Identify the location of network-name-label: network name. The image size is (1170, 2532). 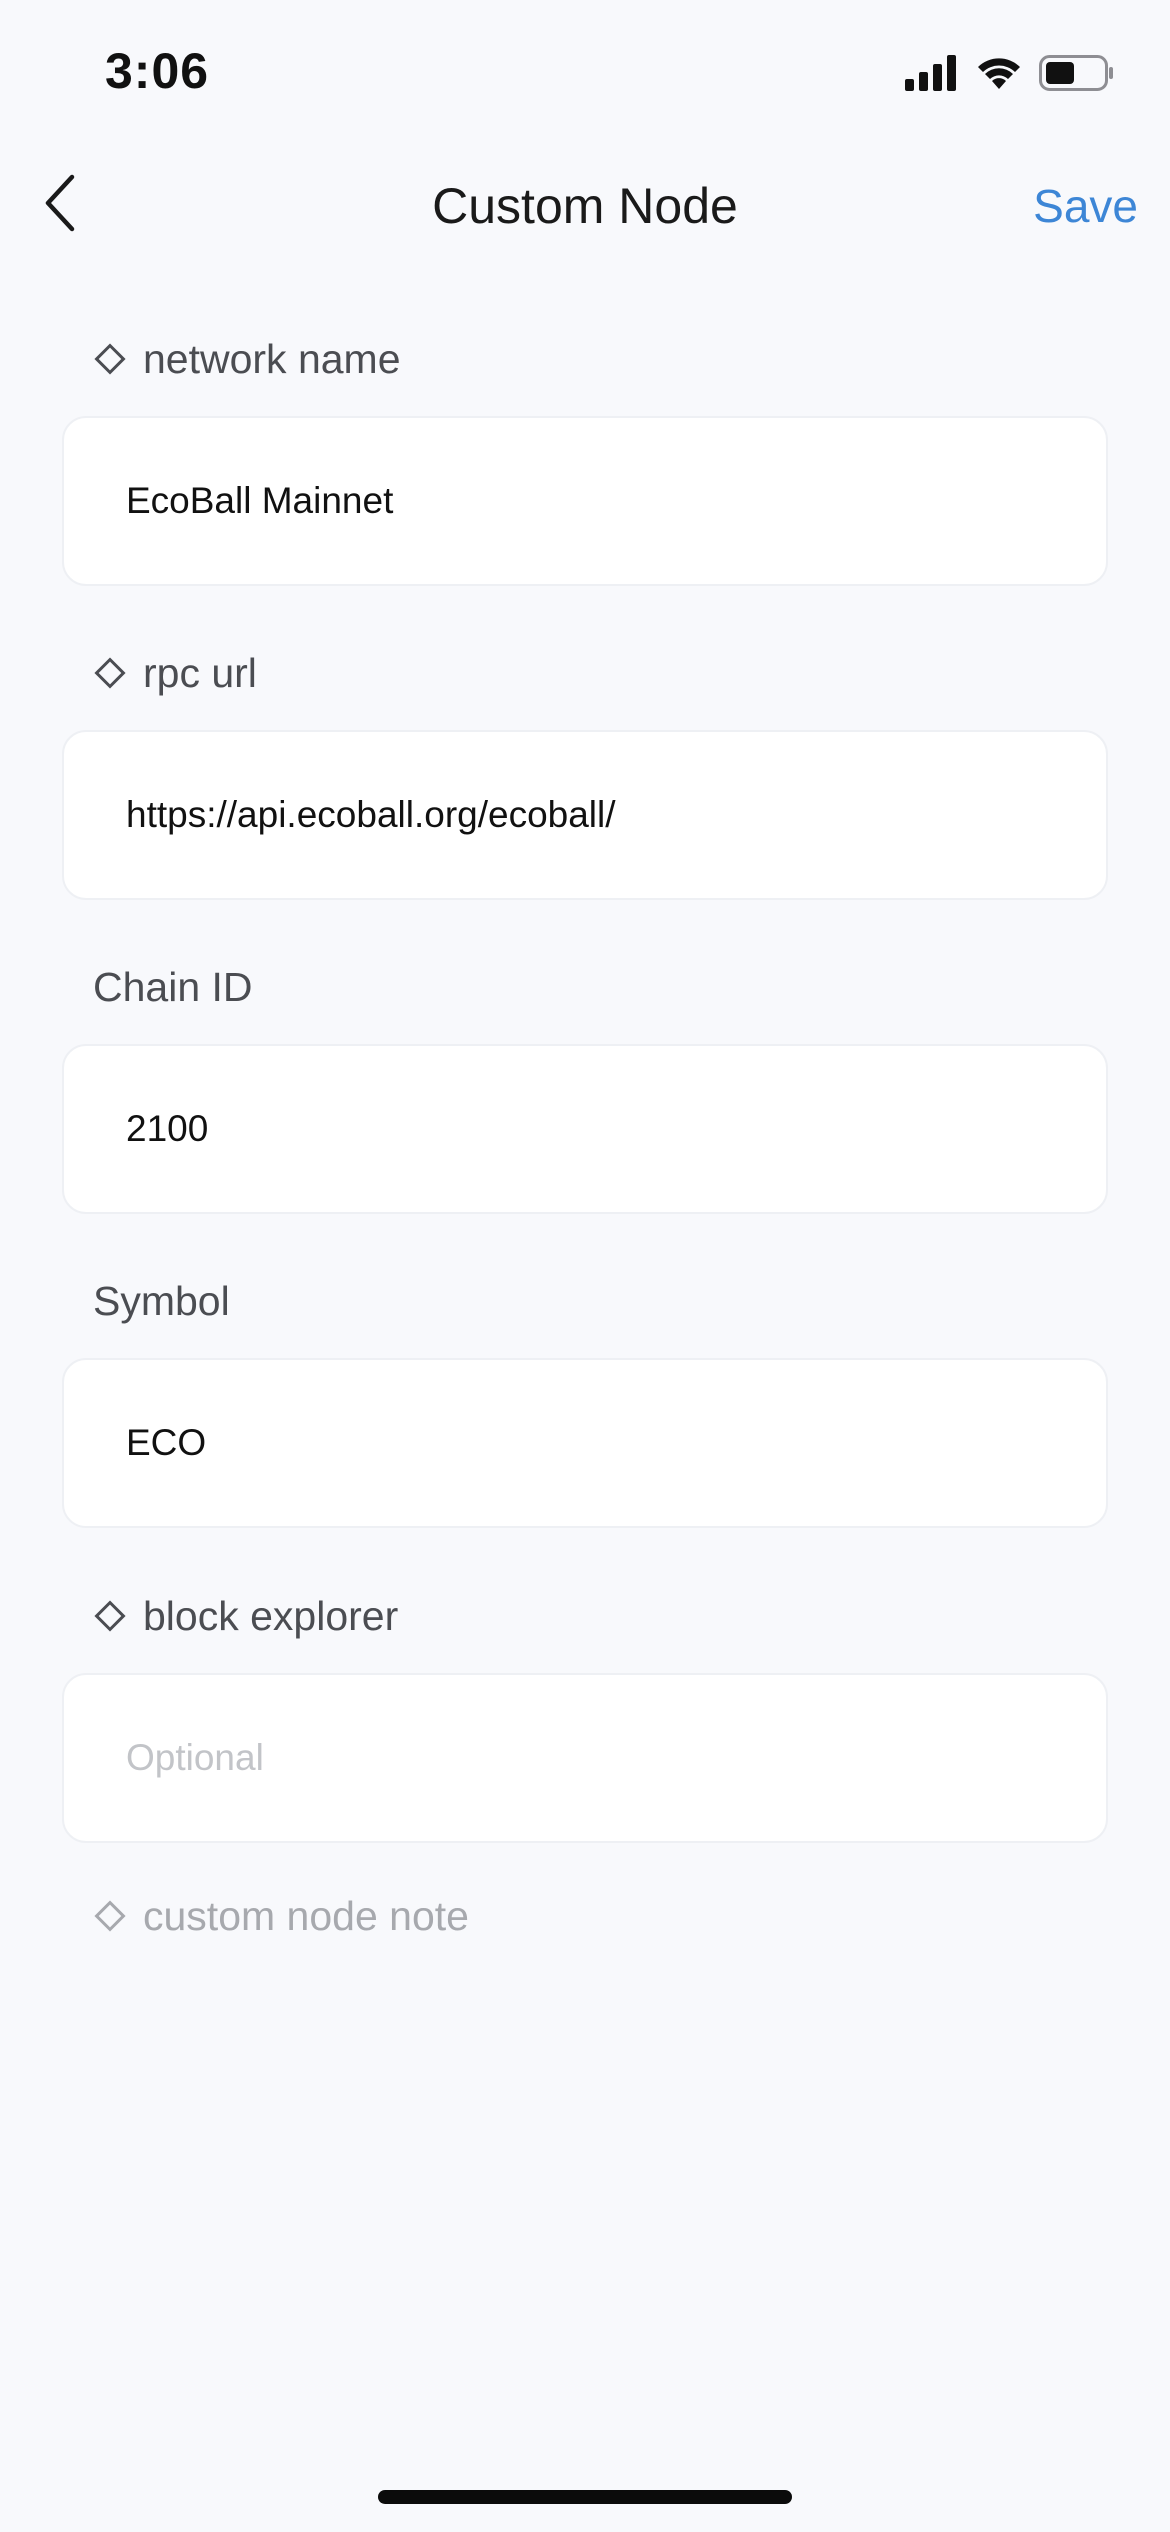
(247, 359).